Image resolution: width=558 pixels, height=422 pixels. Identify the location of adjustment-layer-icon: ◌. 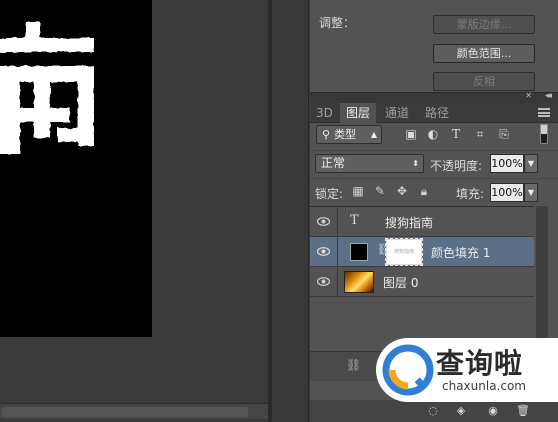
(433, 411).